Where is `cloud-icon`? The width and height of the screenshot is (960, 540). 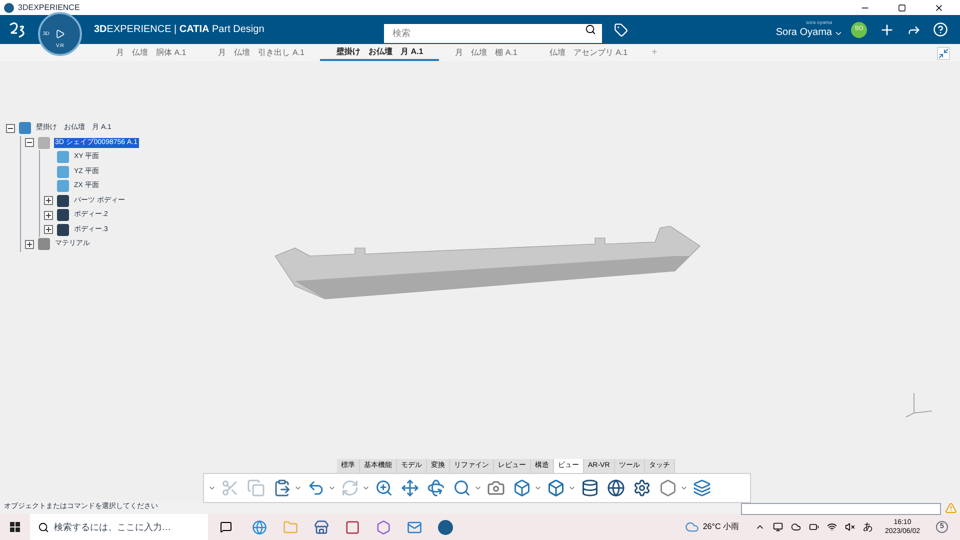
cloud-icon is located at coordinates (795, 527).